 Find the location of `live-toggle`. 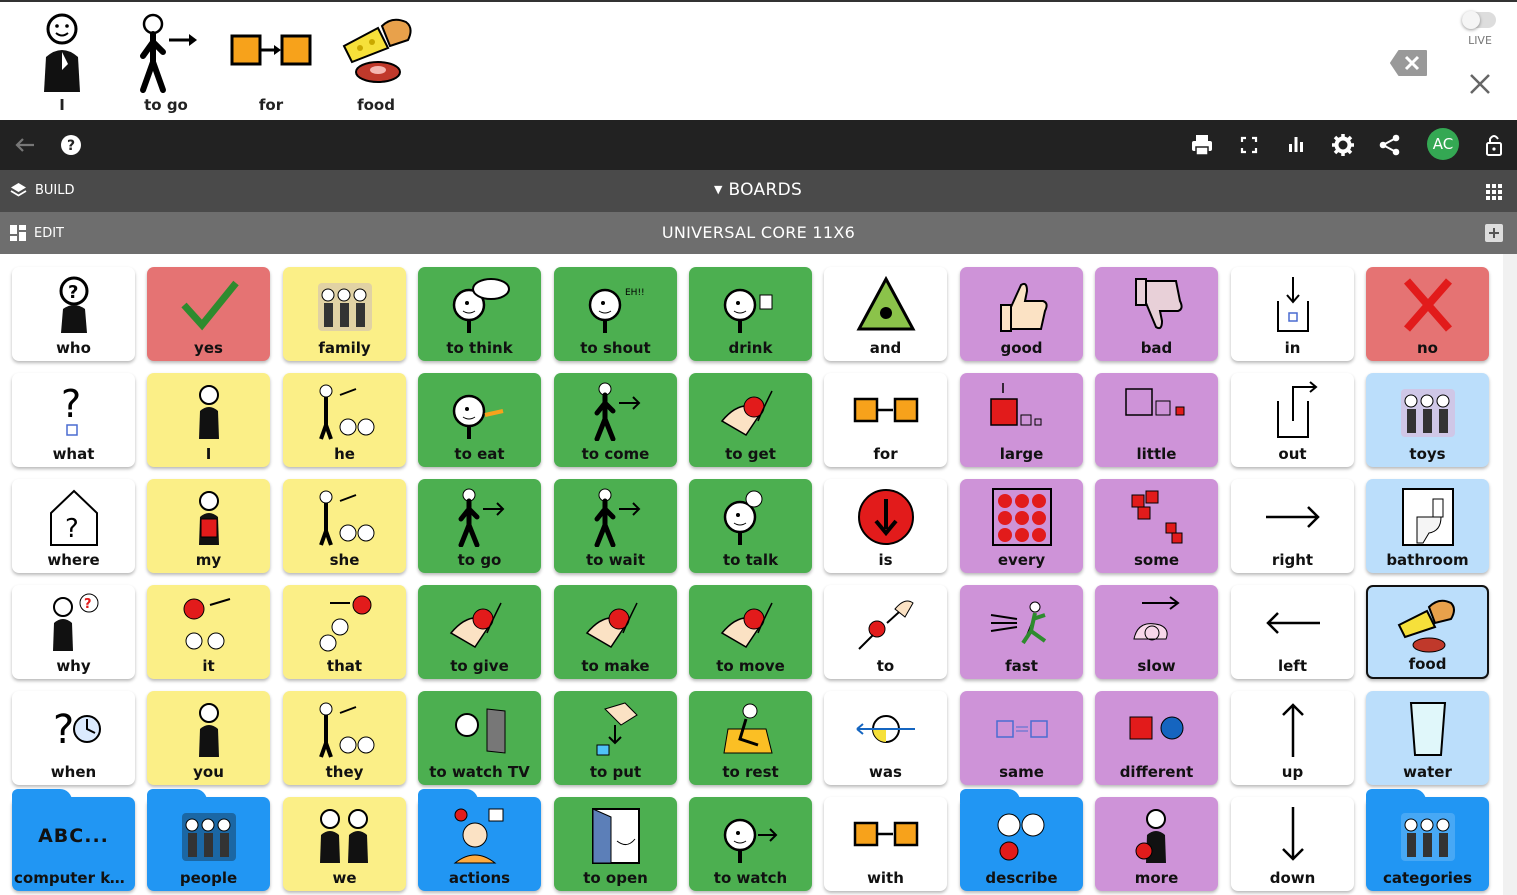

live-toggle is located at coordinates (1479, 20).